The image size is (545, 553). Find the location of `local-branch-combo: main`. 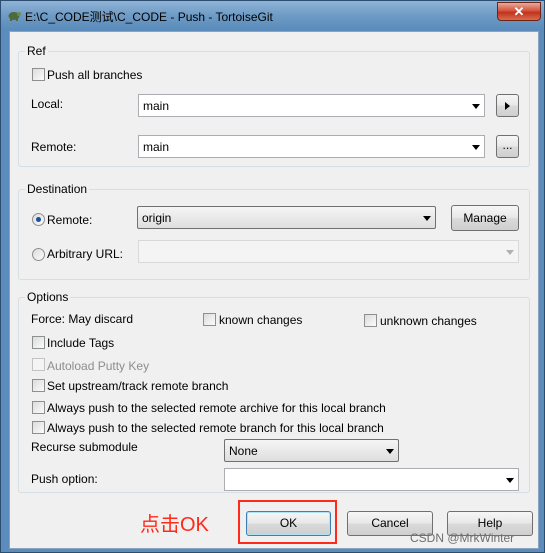

local-branch-combo: main is located at coordinates (311, 105).